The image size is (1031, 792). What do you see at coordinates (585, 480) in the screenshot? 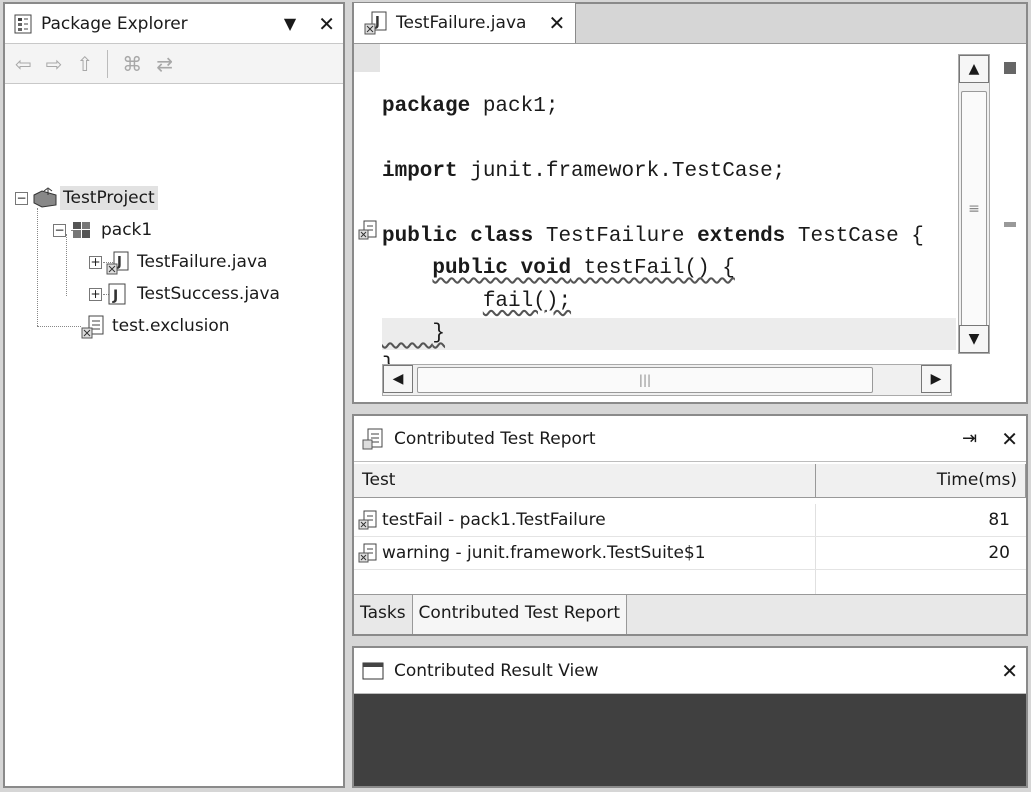
I see `column-header-test: Test` at bounding box center [585, 480].